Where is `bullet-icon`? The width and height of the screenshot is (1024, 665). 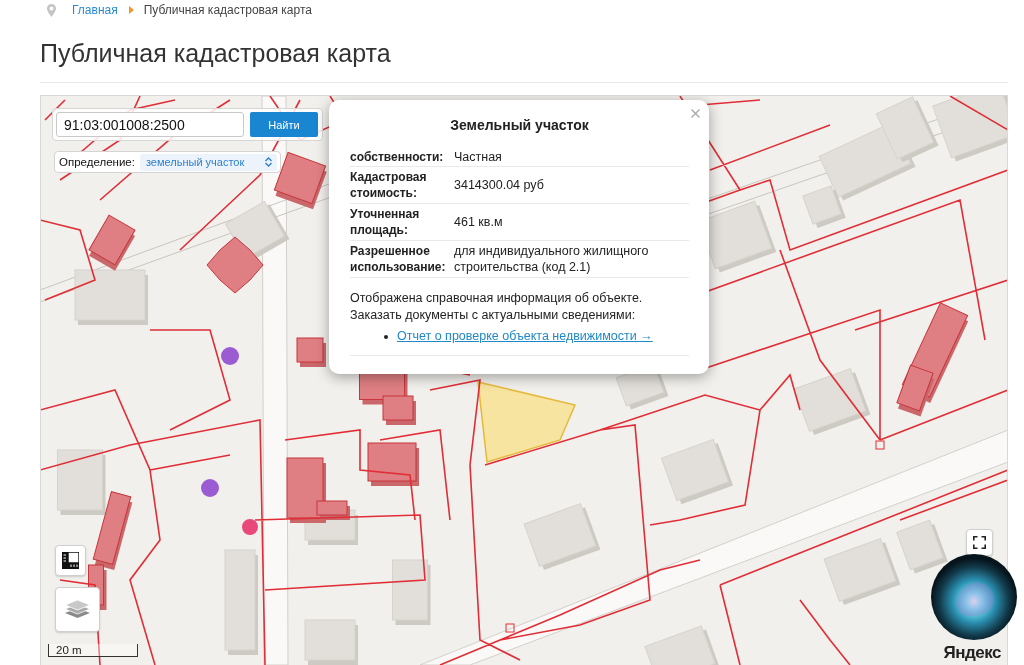 bullet-icon is located at coordinates (386, 336).